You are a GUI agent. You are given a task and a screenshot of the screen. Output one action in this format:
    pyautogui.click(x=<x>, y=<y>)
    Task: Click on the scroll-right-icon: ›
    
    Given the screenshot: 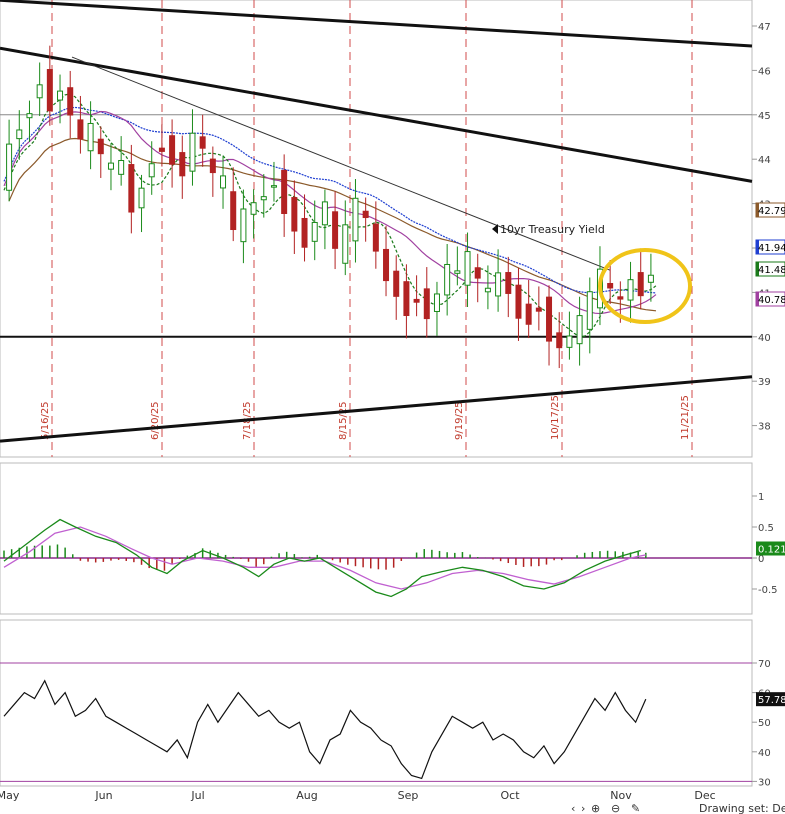 What is the action you would take?
    pyautogui.click(x=583, y=808)
    